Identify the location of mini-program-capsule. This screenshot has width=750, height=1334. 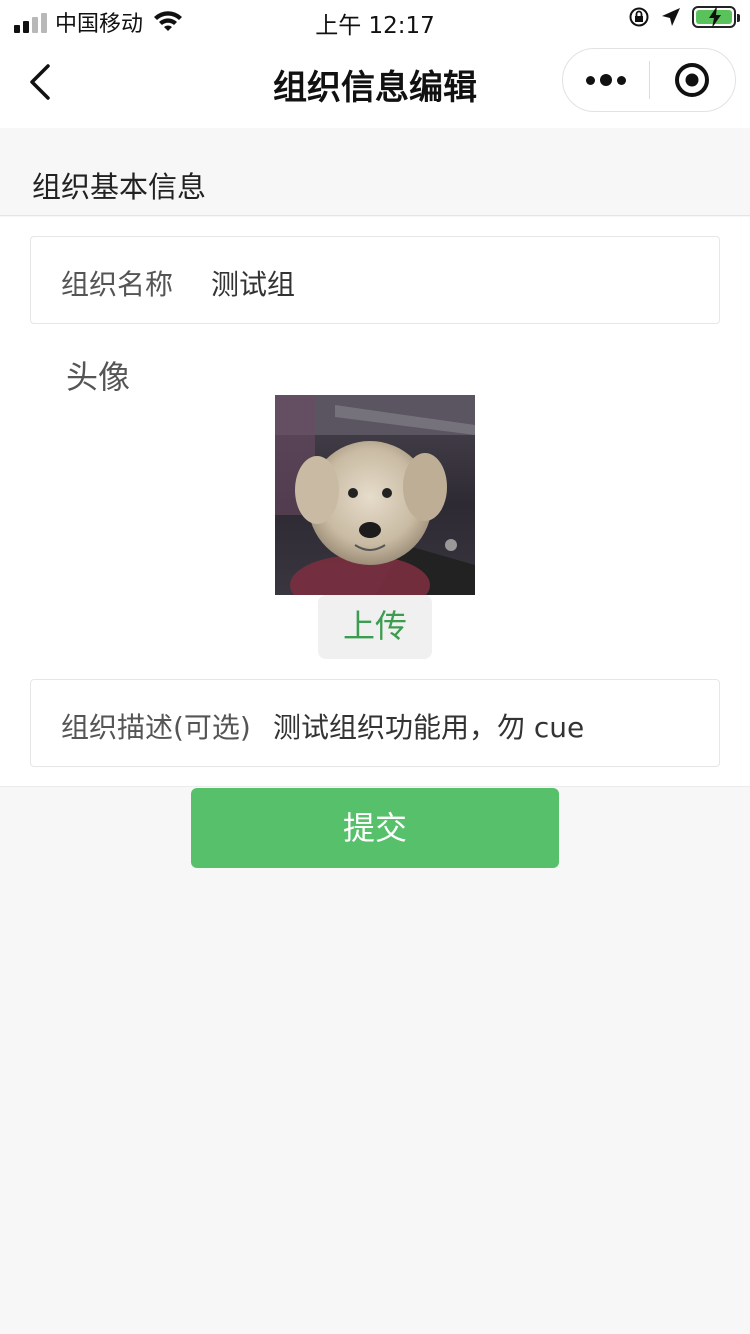
(649, 80).